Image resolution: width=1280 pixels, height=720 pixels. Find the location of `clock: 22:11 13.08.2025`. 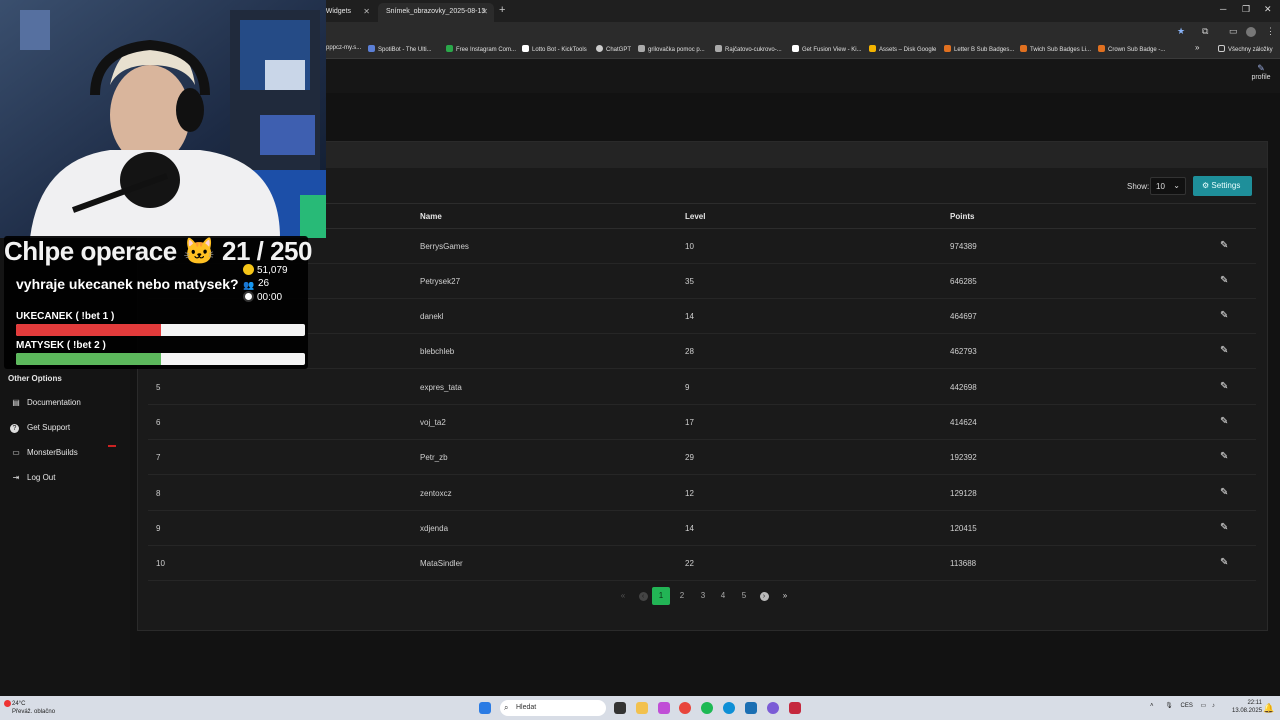

clock: 22:11 13.08.2025 is located at coordinates (1247, 707).